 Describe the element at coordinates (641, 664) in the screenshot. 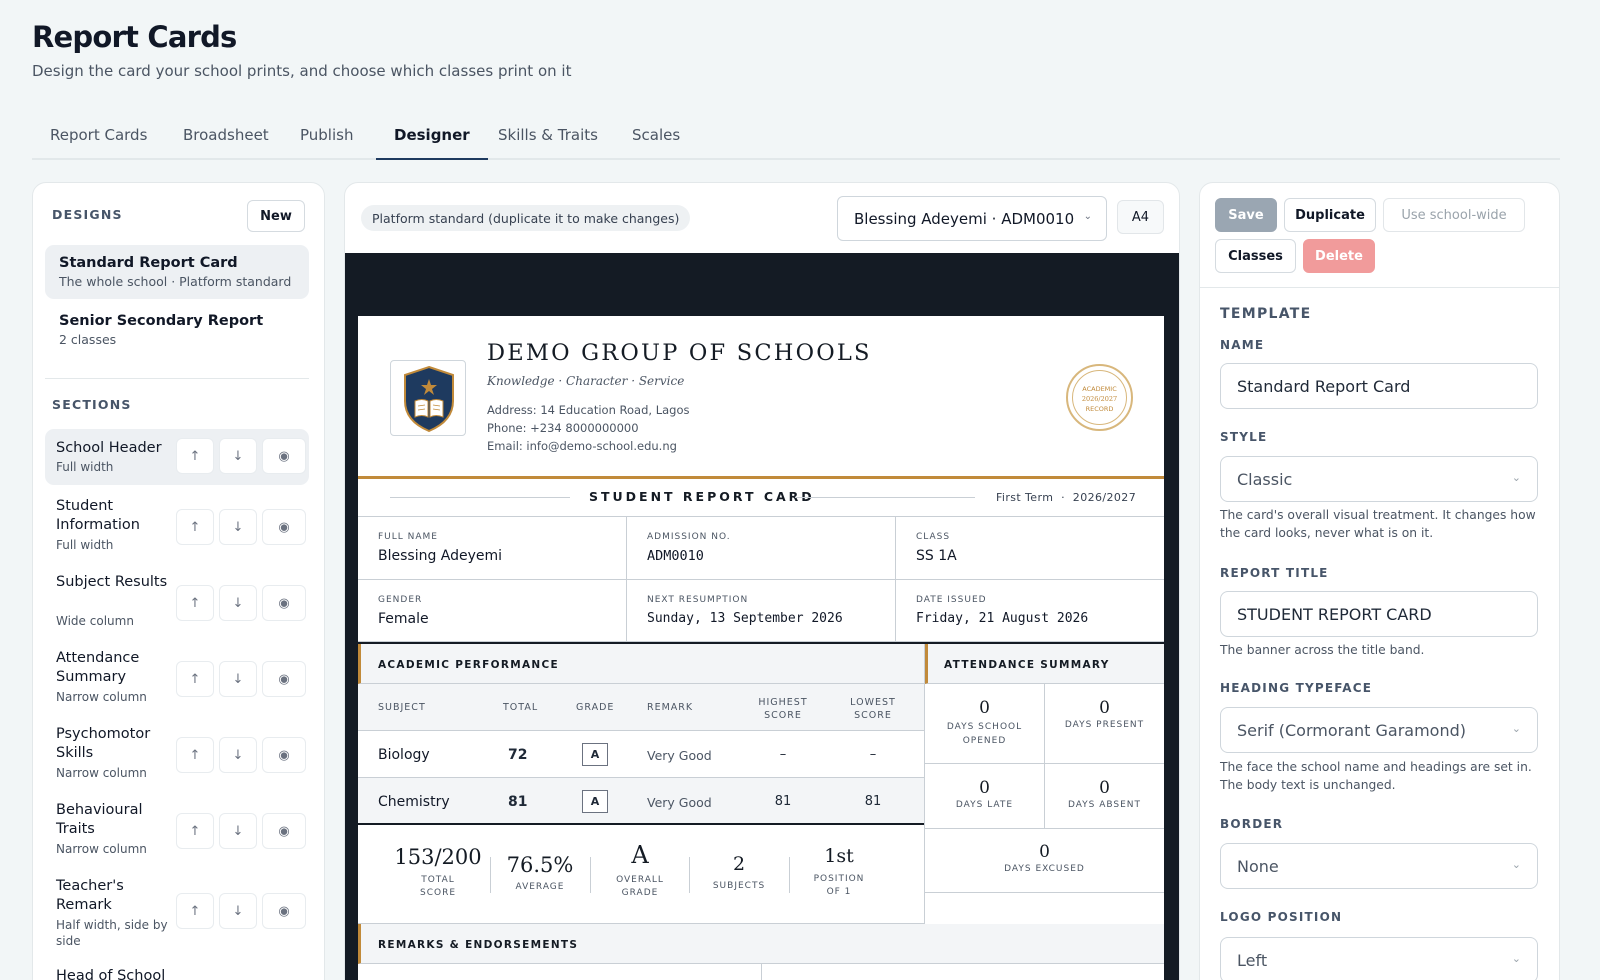

I see `academic-performance-header: ACADEMIC PERFORMANCE` at that location.